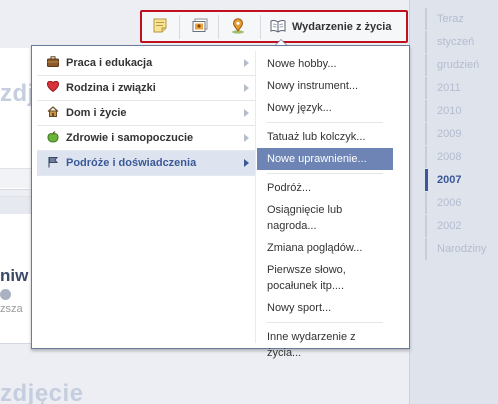 The width and height of the screenshot is (498, 404). What do you see at coordinates (96, 113) in the screenshot?
I see `category-label: Dom i życie` at bounding box center [96, 113].